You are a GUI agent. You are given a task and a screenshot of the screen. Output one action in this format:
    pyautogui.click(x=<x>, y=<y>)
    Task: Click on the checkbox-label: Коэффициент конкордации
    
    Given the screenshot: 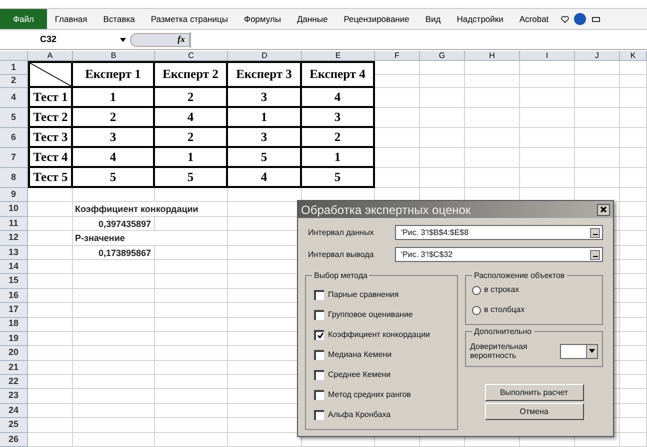 What is the action you would take?
    pyautogui.click(x=379, y=334)
    